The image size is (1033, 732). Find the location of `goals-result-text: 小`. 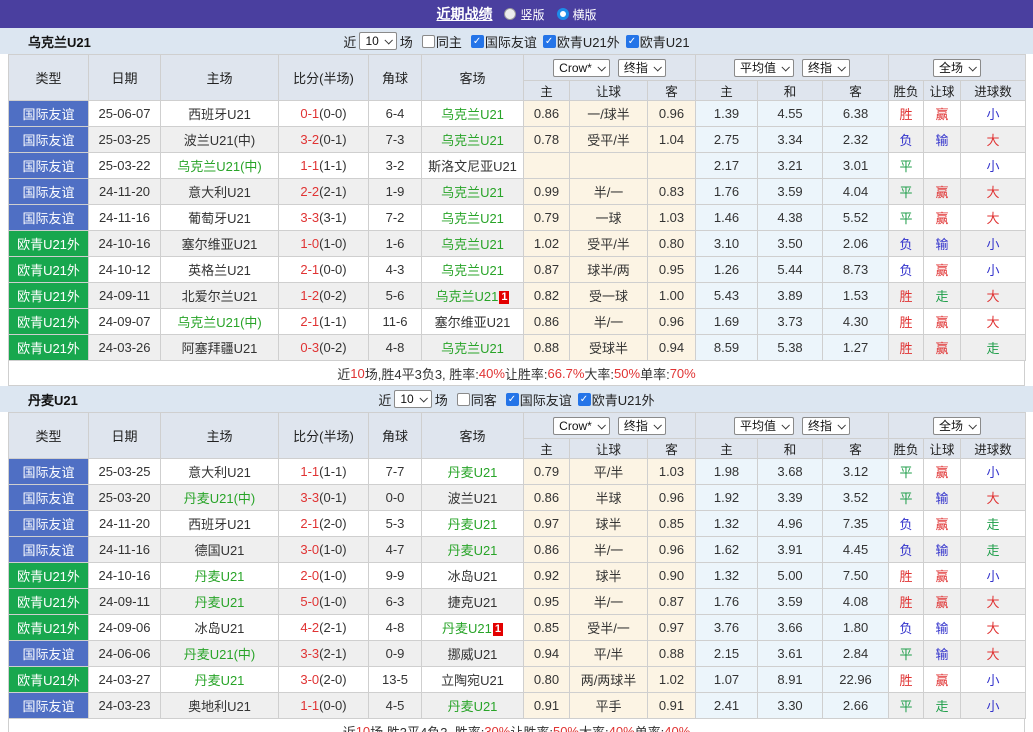

goals-result-text: 小 is located at coordinates (993, 680).